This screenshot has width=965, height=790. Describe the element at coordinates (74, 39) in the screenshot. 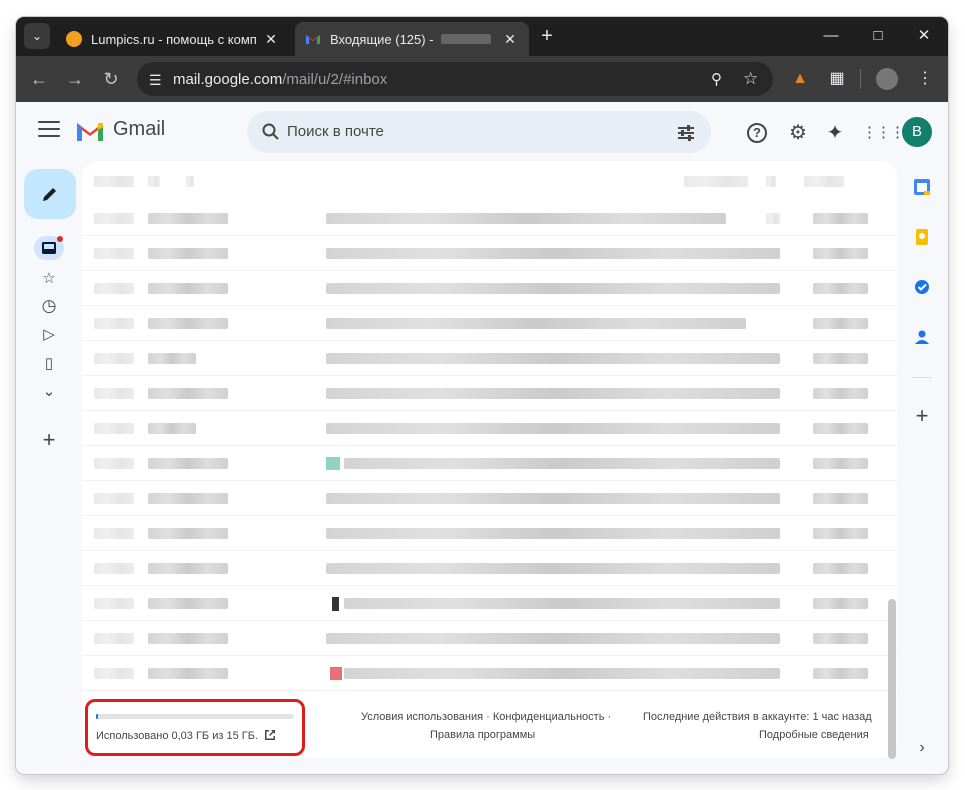

I see `lumpics-favicon-icon` at that location.